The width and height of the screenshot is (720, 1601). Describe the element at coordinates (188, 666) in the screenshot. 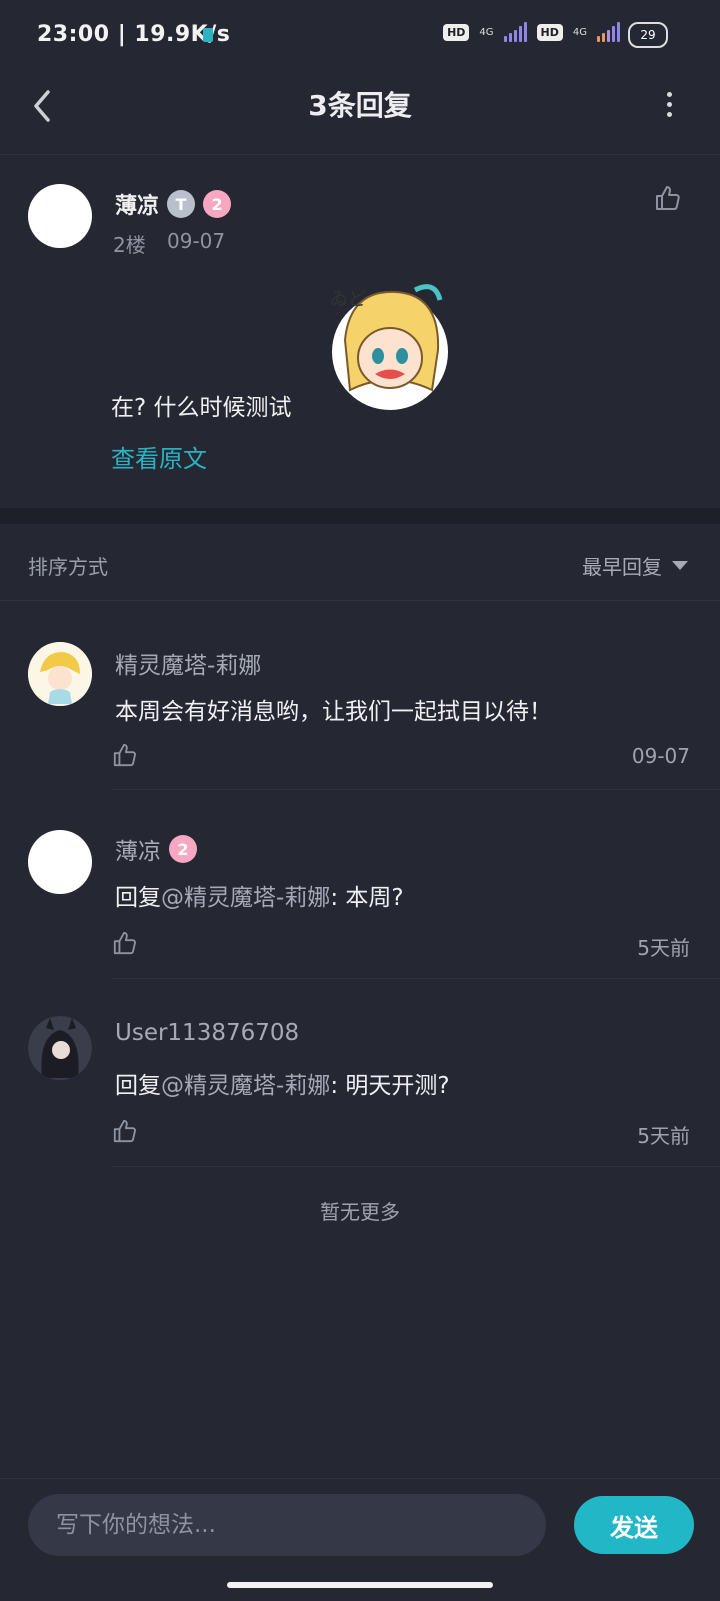

I see `reply-author-name: 精灵魔塔-莉娜` at that location.